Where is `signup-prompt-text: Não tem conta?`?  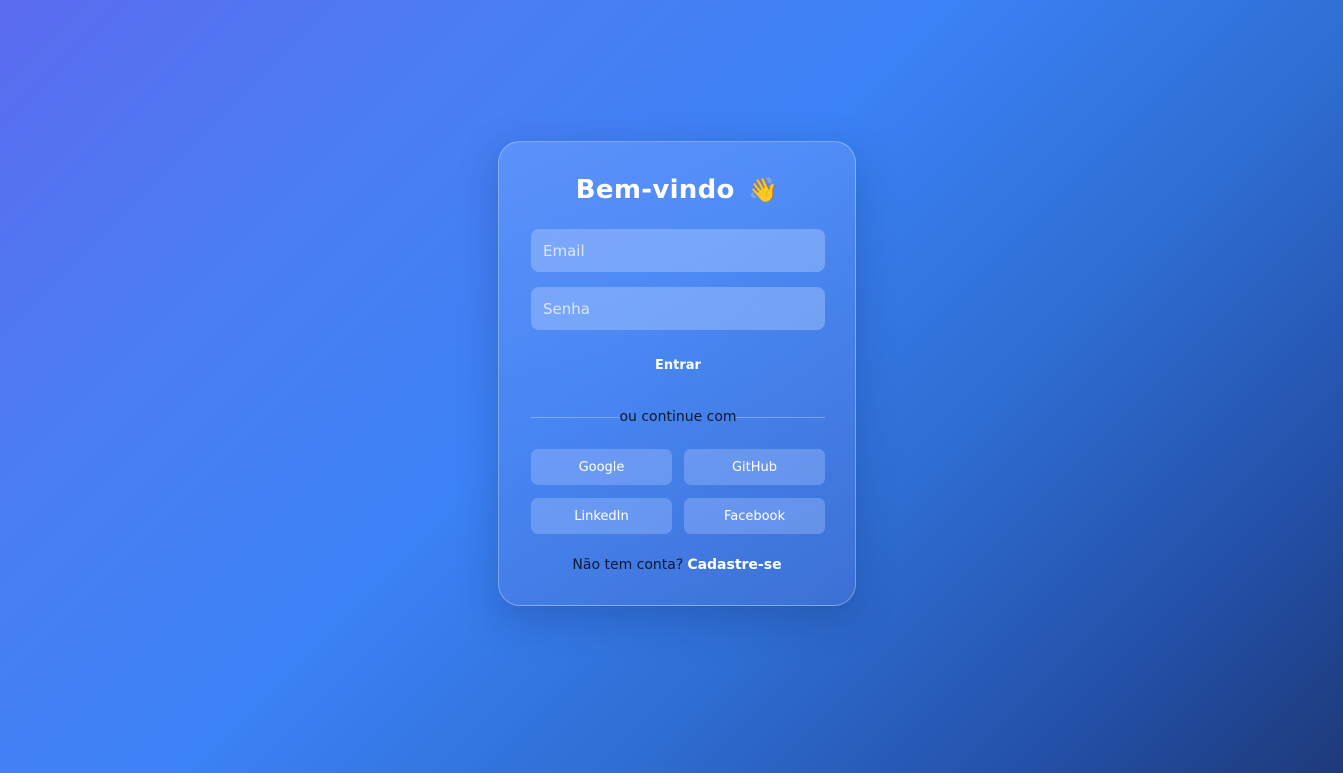
signup-prompt-text: Não tem conta? is located at coordinates (628, 565).